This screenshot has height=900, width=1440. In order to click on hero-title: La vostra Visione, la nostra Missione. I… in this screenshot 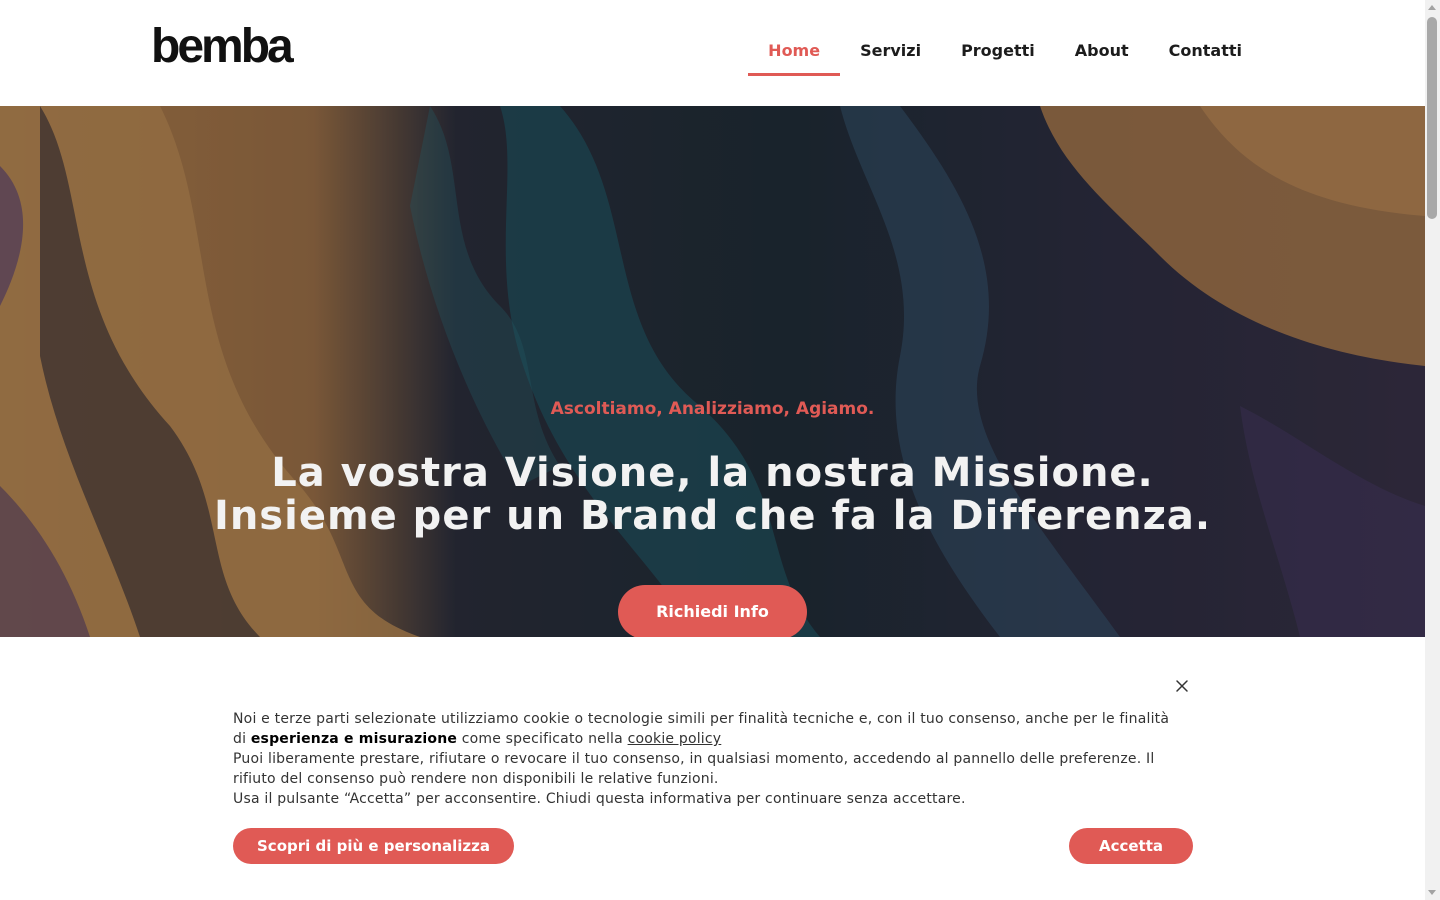, I will do `click(712, 495)`.